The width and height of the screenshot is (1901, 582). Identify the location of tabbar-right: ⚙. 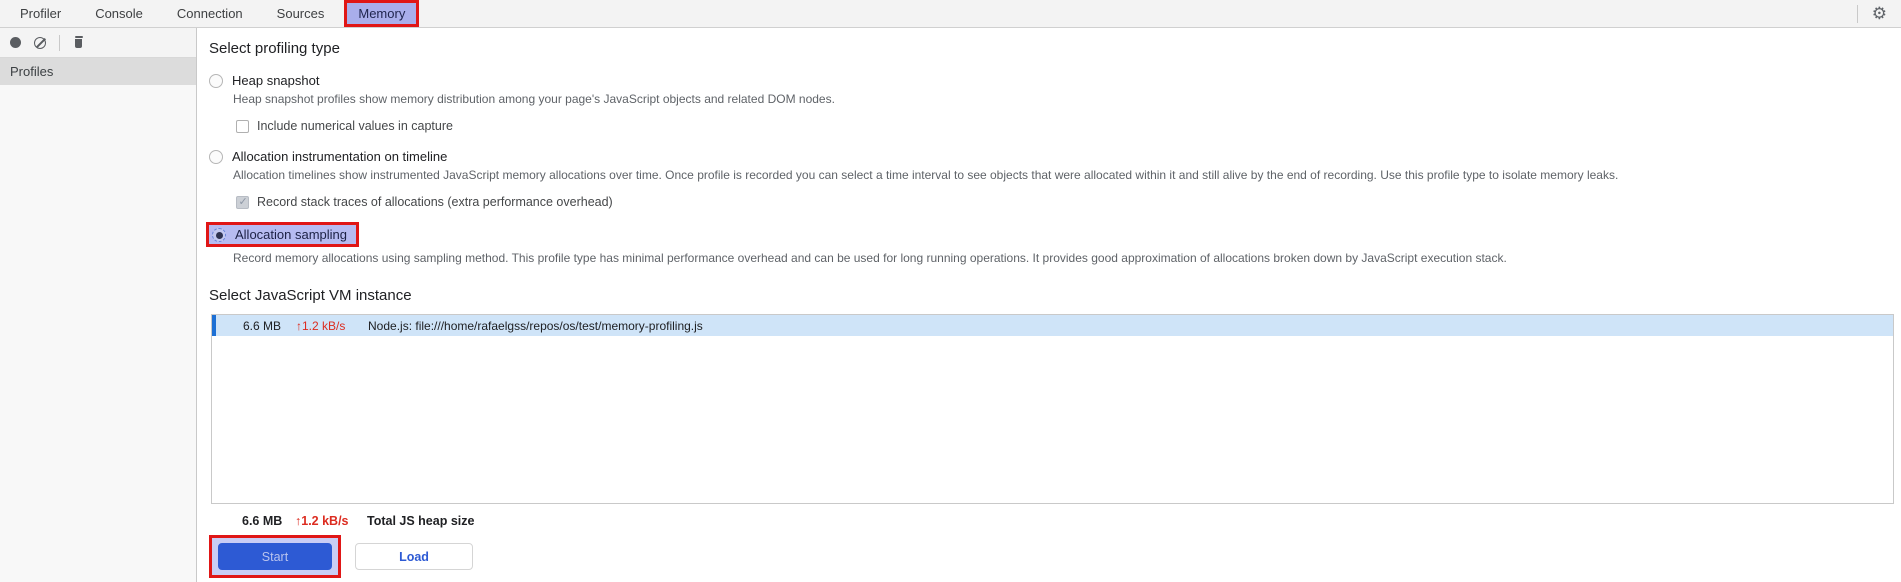
(1878, 13).